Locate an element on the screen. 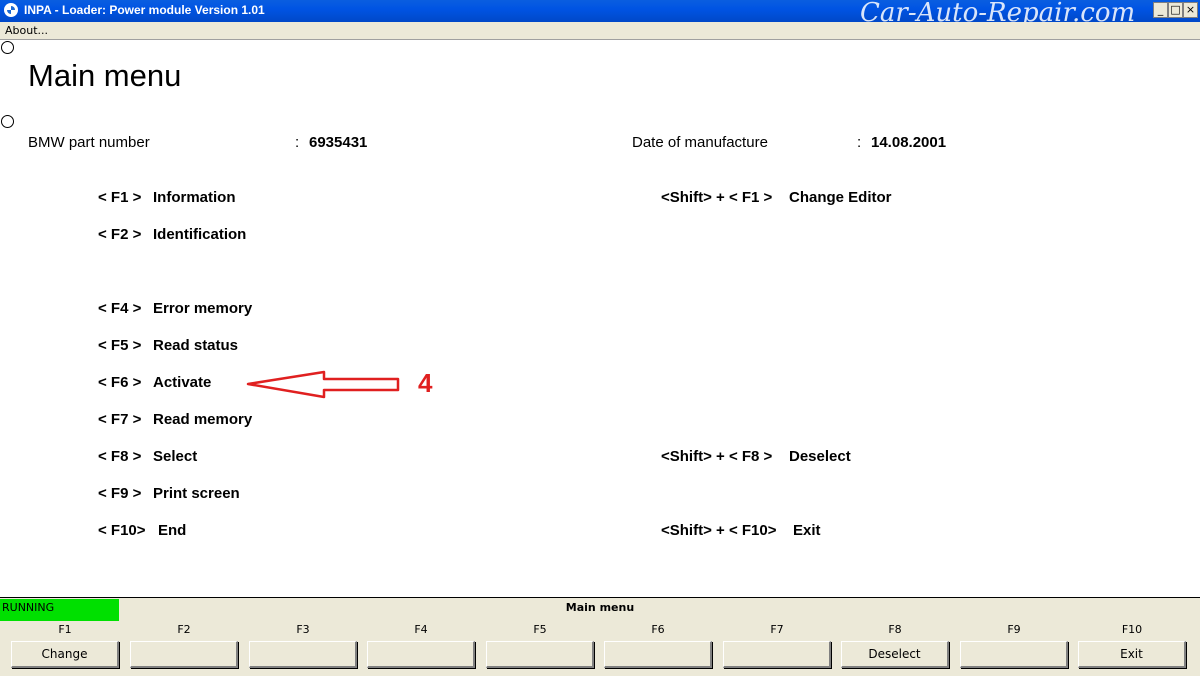 Image resolution: width=1200 pixels, height=676 pixels. menu-line-read-status: < F5 > Read status is located at coordinates (168, 345).